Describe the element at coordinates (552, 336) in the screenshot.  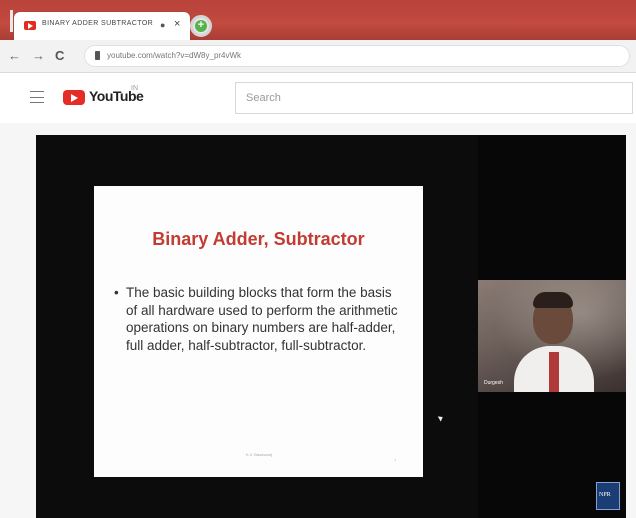
I see `webcam-overlay: Durgesh` at that location.